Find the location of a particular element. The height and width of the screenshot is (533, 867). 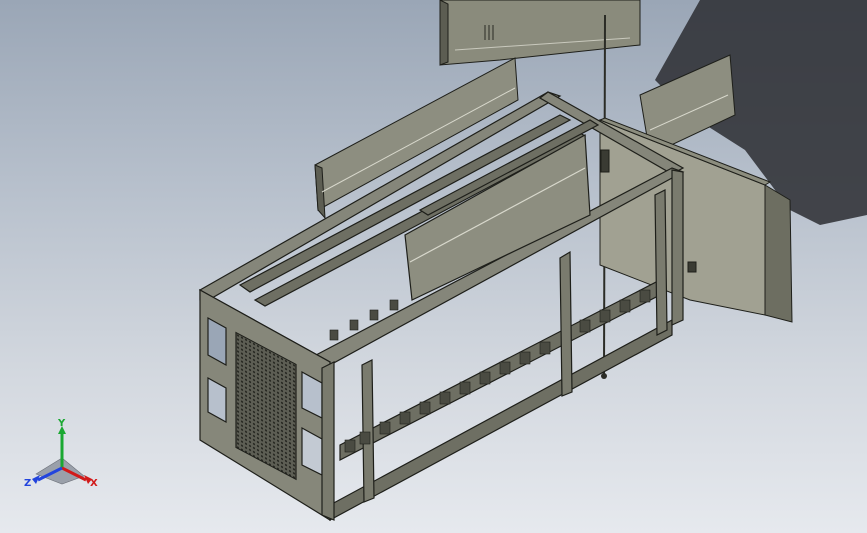

z-axis-label: Z is located at coordinates (27, 483).